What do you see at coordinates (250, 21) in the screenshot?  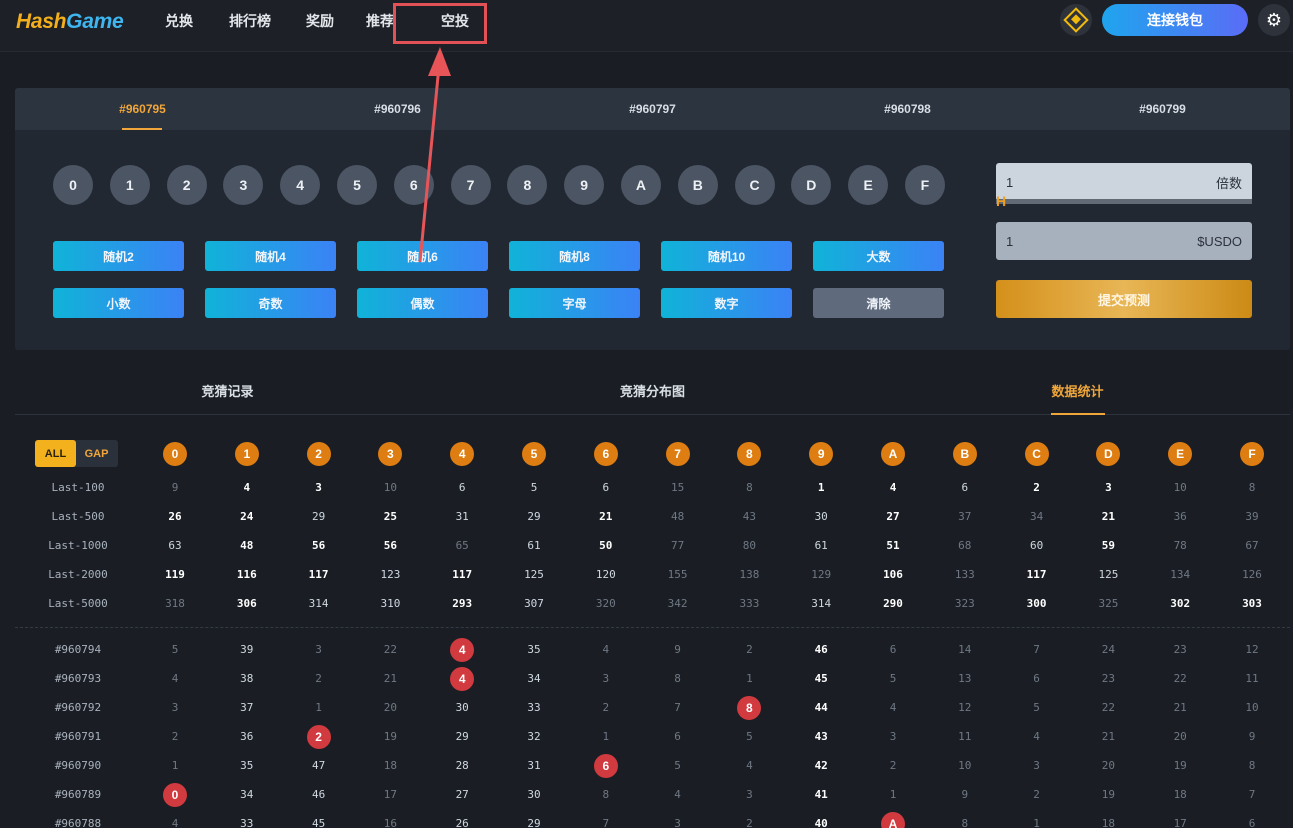 I see `nav-leaderboard: 排行榜` at bounding box center [250, 21].